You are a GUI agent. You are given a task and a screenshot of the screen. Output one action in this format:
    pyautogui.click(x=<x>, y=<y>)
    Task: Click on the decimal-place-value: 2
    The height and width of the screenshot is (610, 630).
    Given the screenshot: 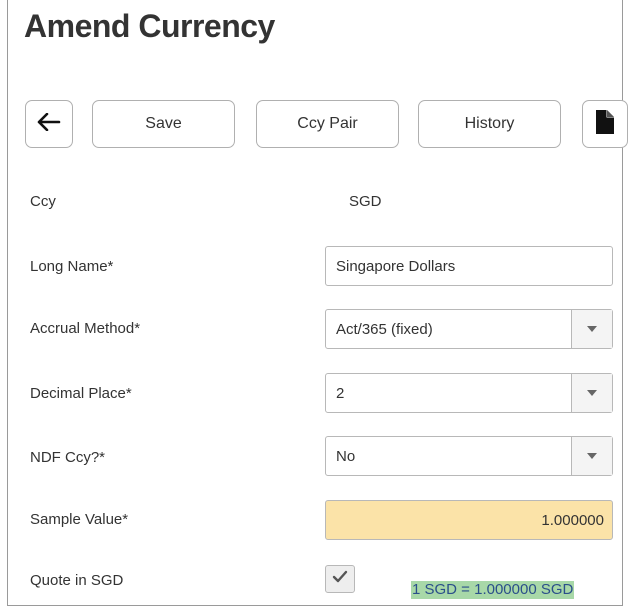 What is the action you would take?
    pyautogui.click(x=340, y=393)
    